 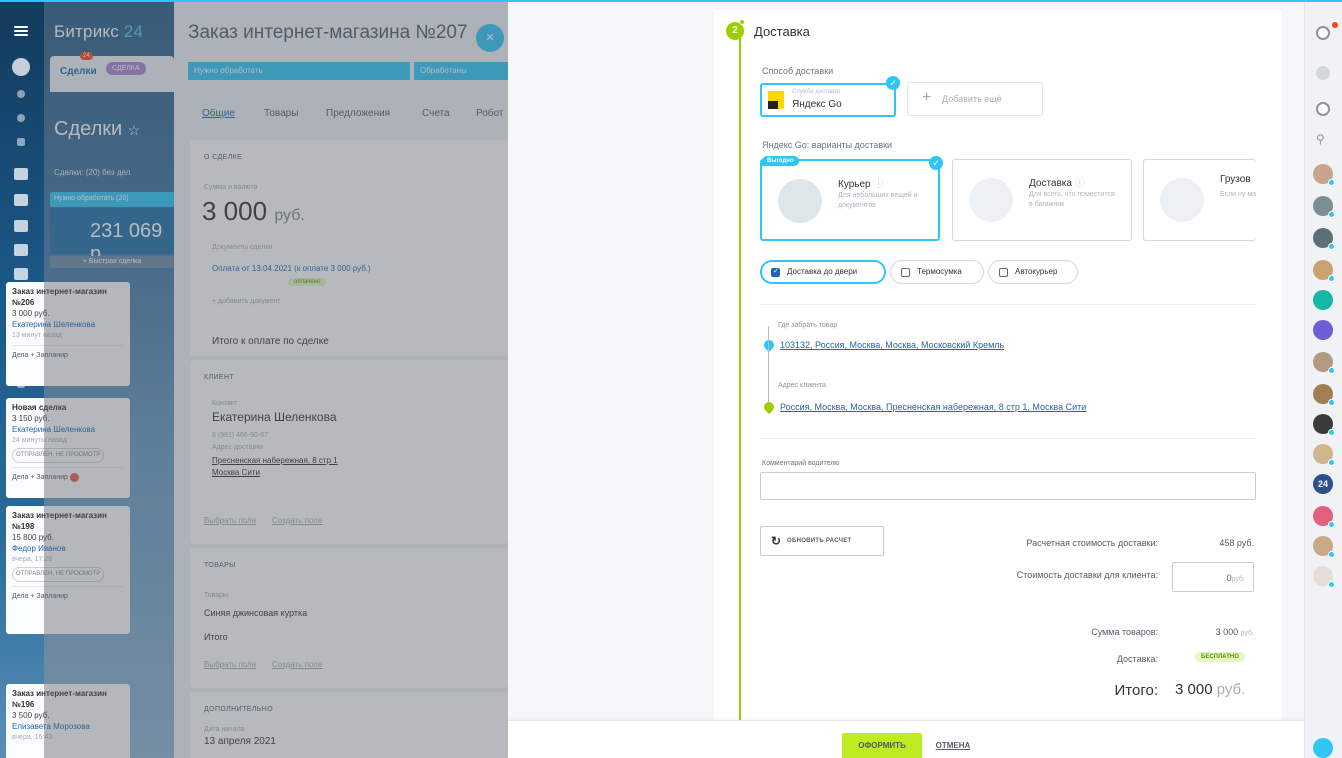 I want to click on client-cost-input: 0руб., so click(x=1213, y=577).